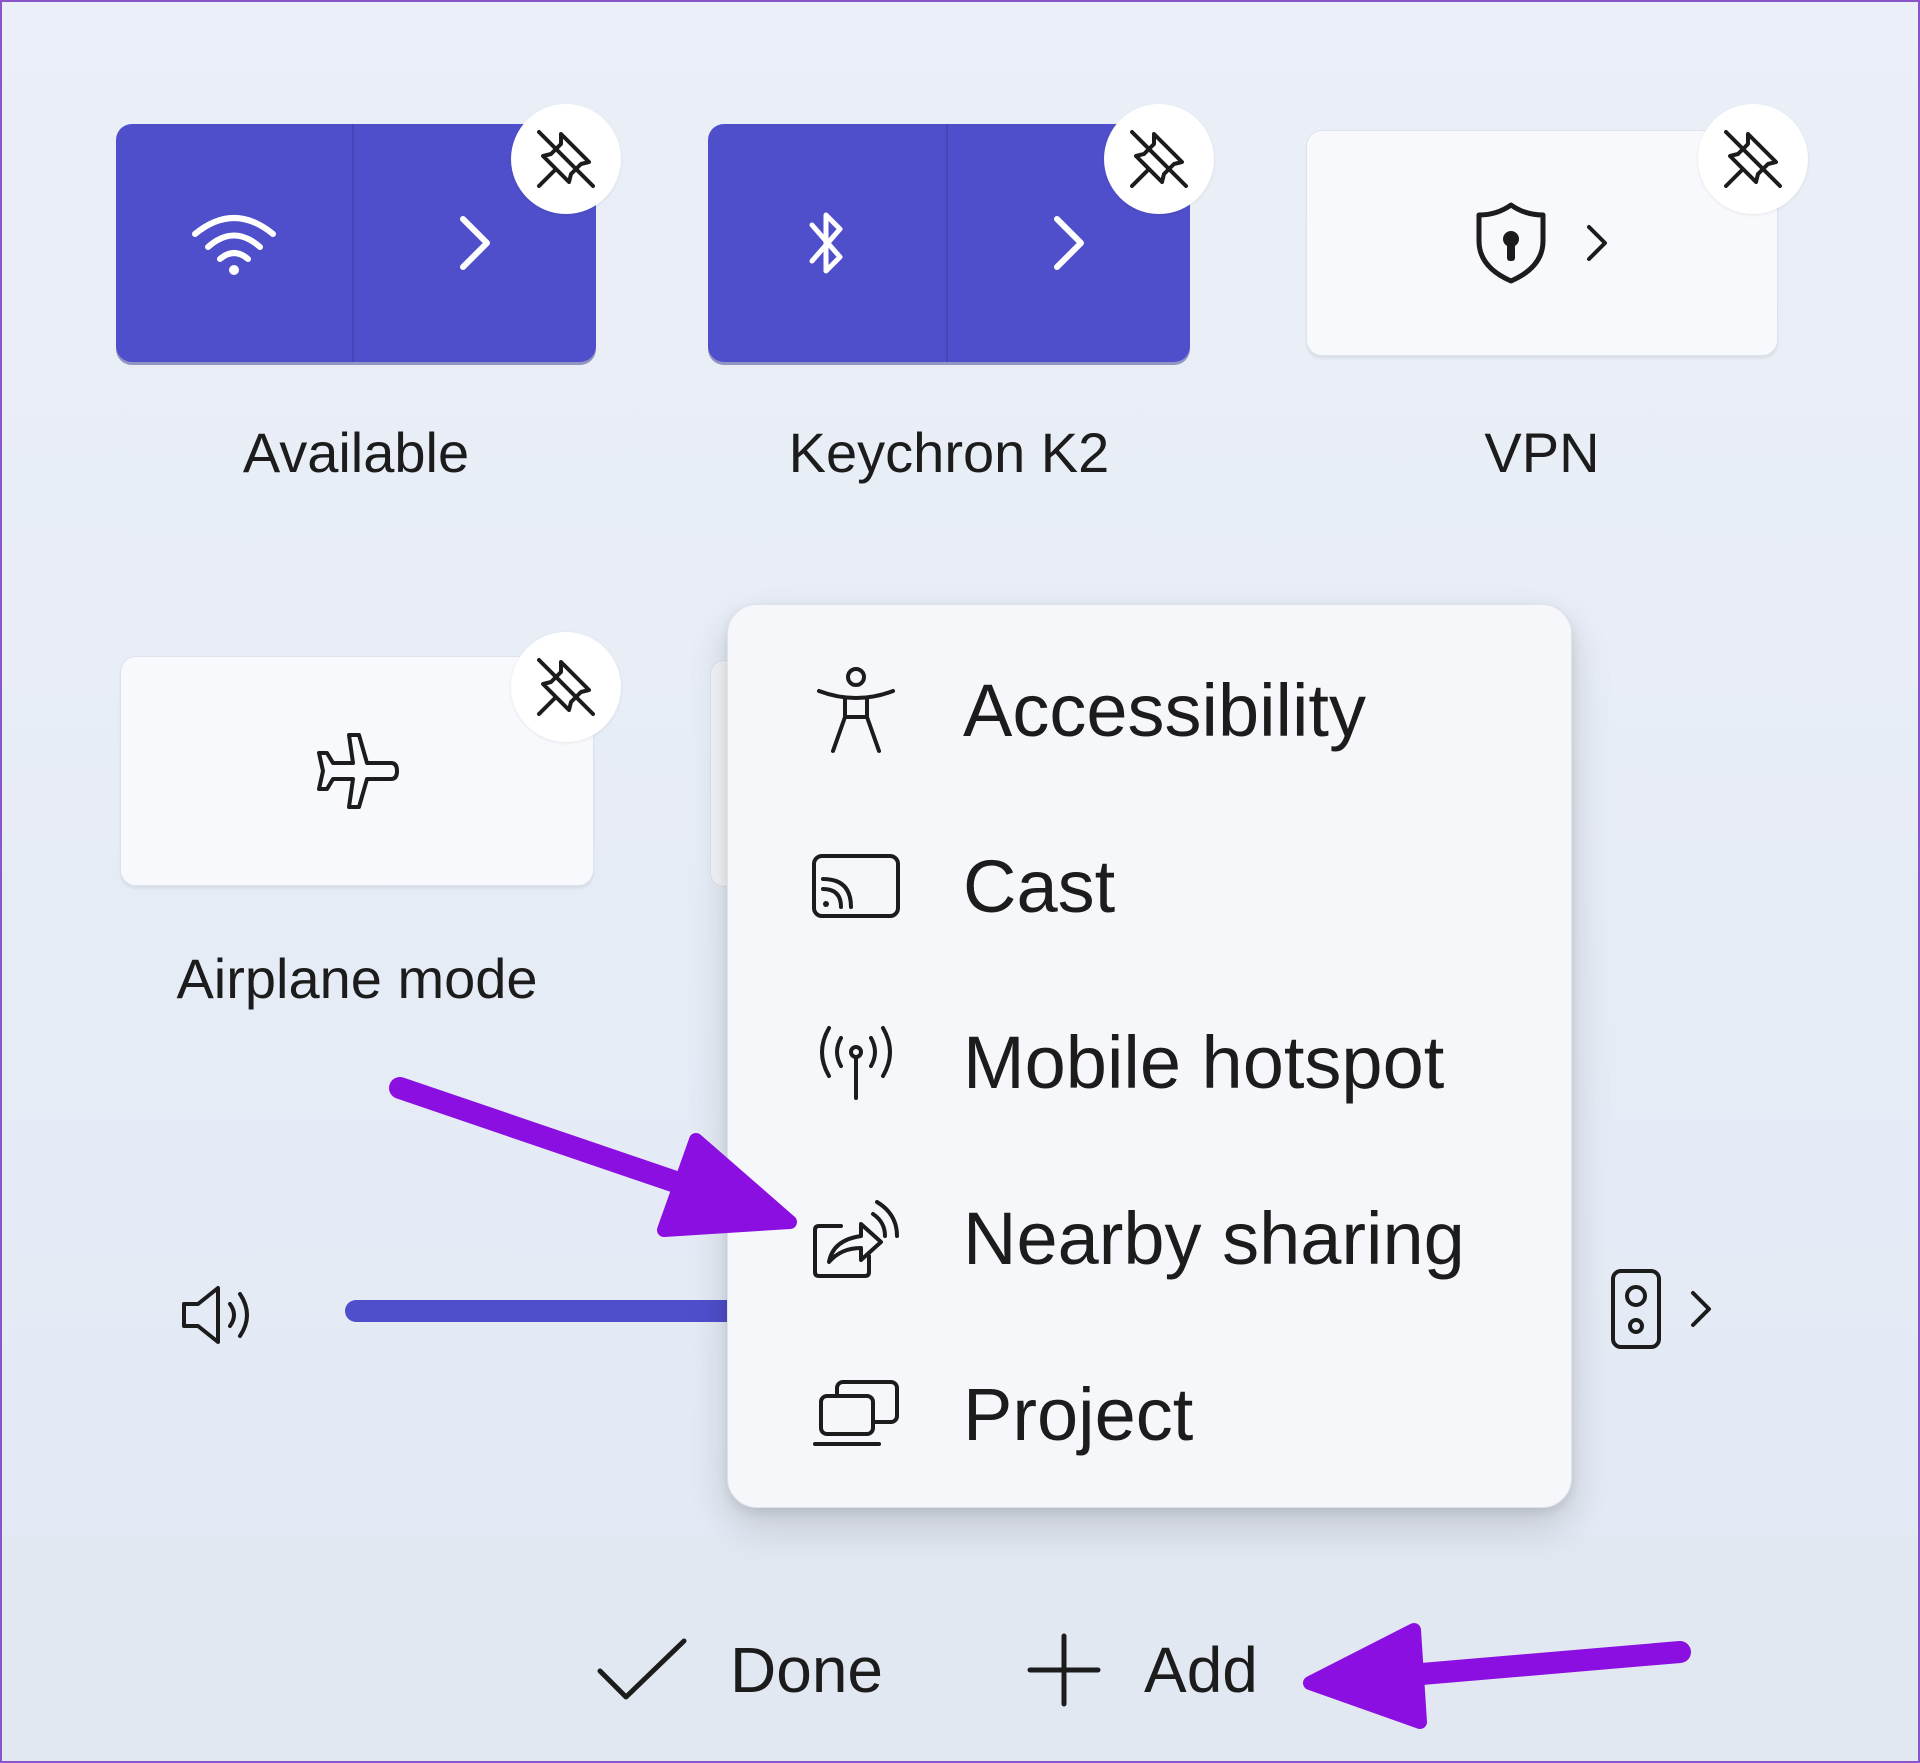  What do you see at coordinates (1662, 1309) in the screenshot?
I see `audio-output-button` at bounding box center [1662, 1309].